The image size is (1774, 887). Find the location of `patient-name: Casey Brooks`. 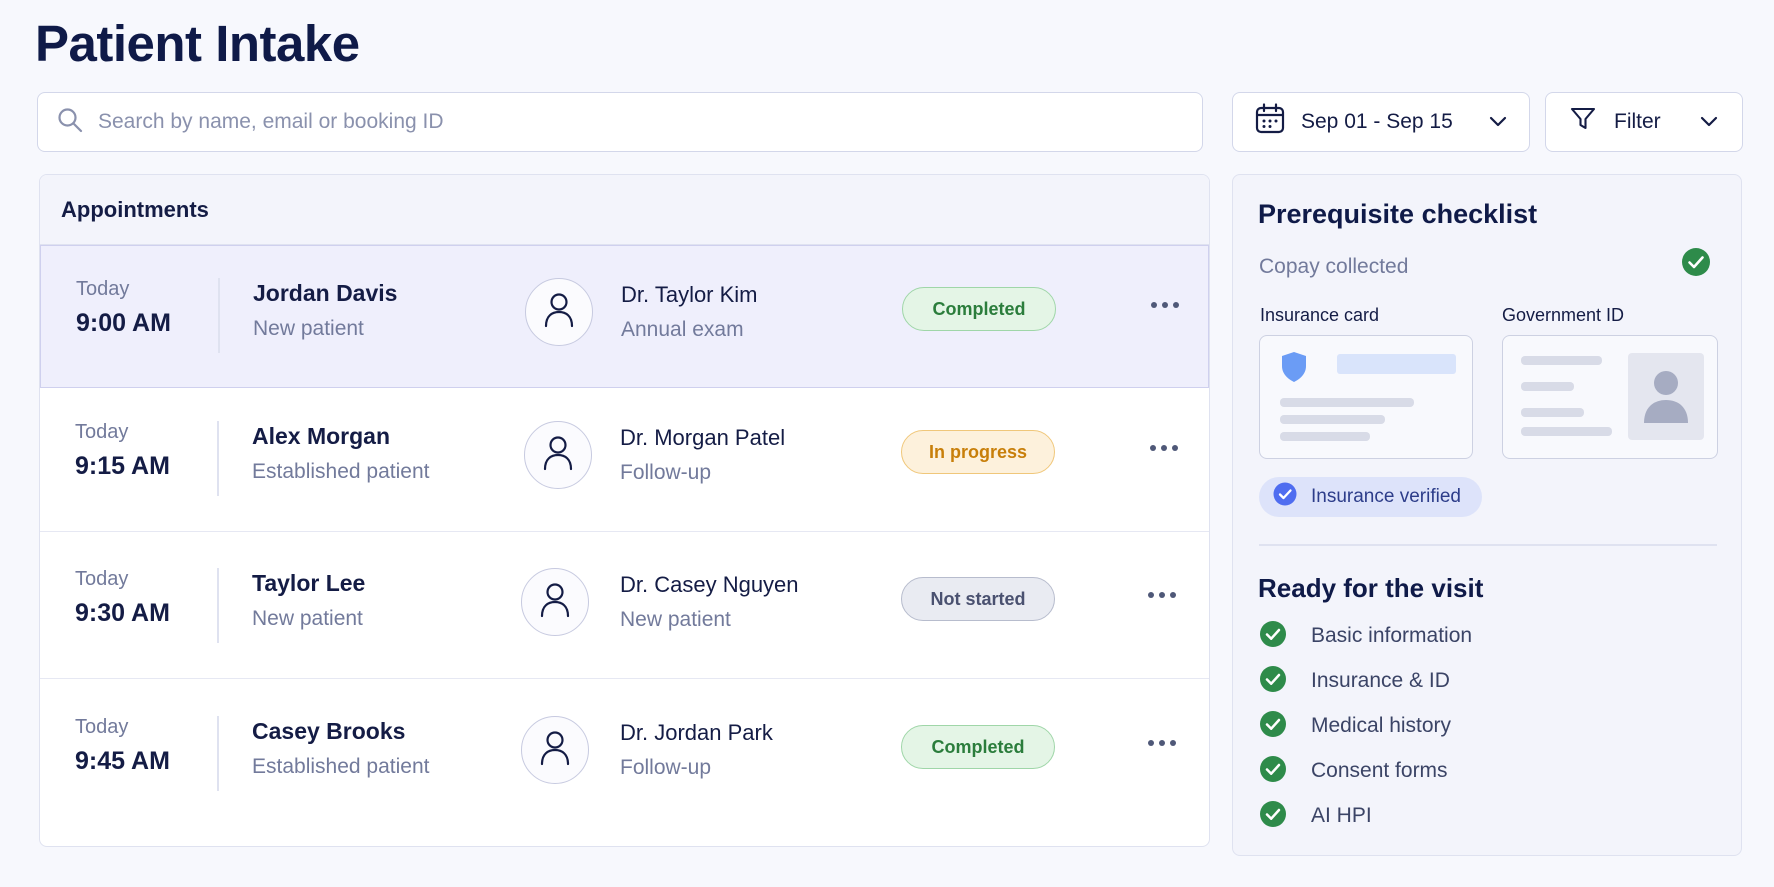

patient-name: Casey Brooks is located at coordinates (340, 731).